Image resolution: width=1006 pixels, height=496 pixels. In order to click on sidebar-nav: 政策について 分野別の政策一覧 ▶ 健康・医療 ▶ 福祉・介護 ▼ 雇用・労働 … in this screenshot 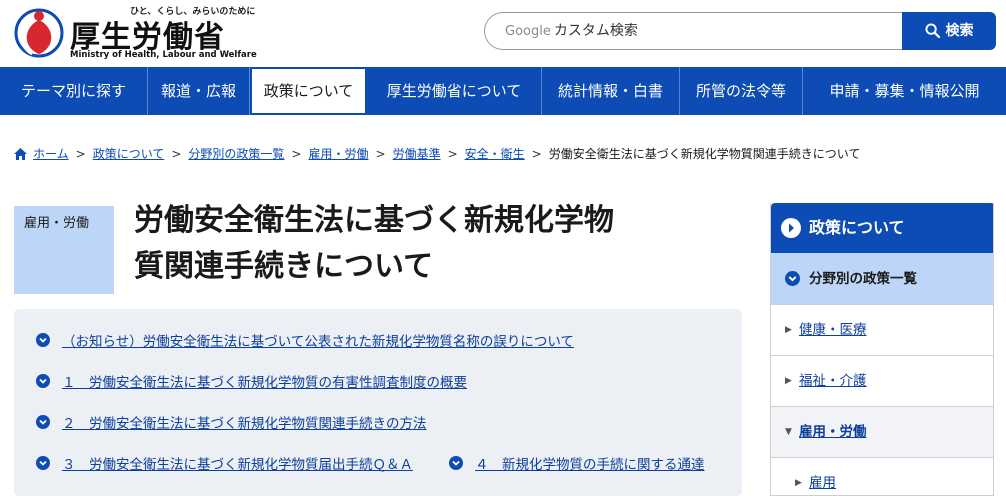, I will do `click(882, 349)`.